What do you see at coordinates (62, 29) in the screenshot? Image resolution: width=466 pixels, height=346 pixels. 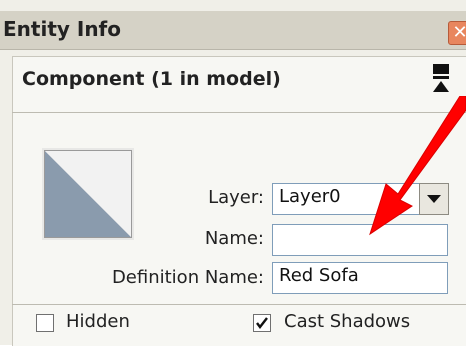 I see `window-title: Entity Info` at bounding box center [62, 29].